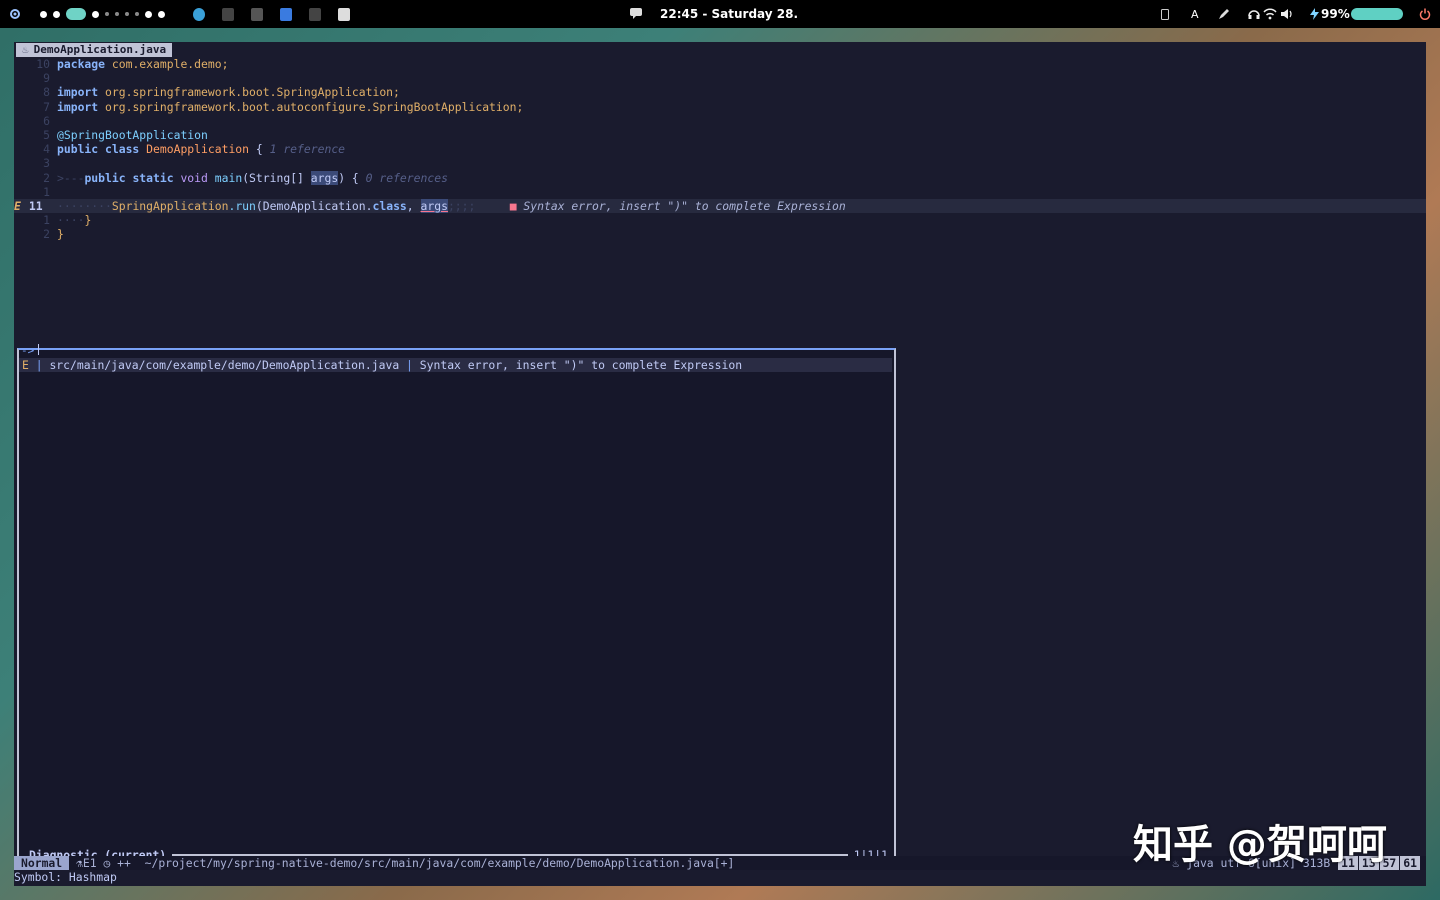 The width and height of the screenshot is (1440, 900). I want to click on code-token: (DemoApplication., so click(314, 205).